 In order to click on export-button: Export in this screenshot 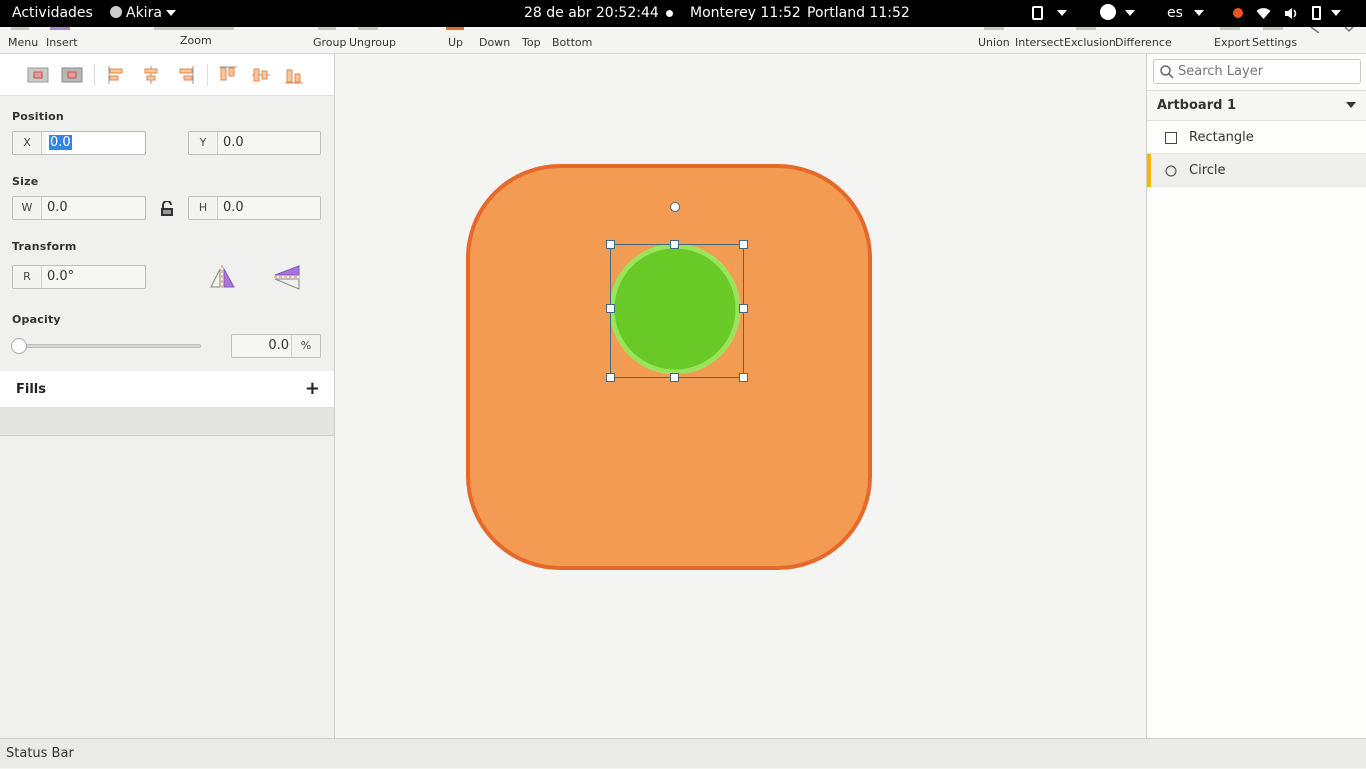, I will do `click(1232, 42)`.